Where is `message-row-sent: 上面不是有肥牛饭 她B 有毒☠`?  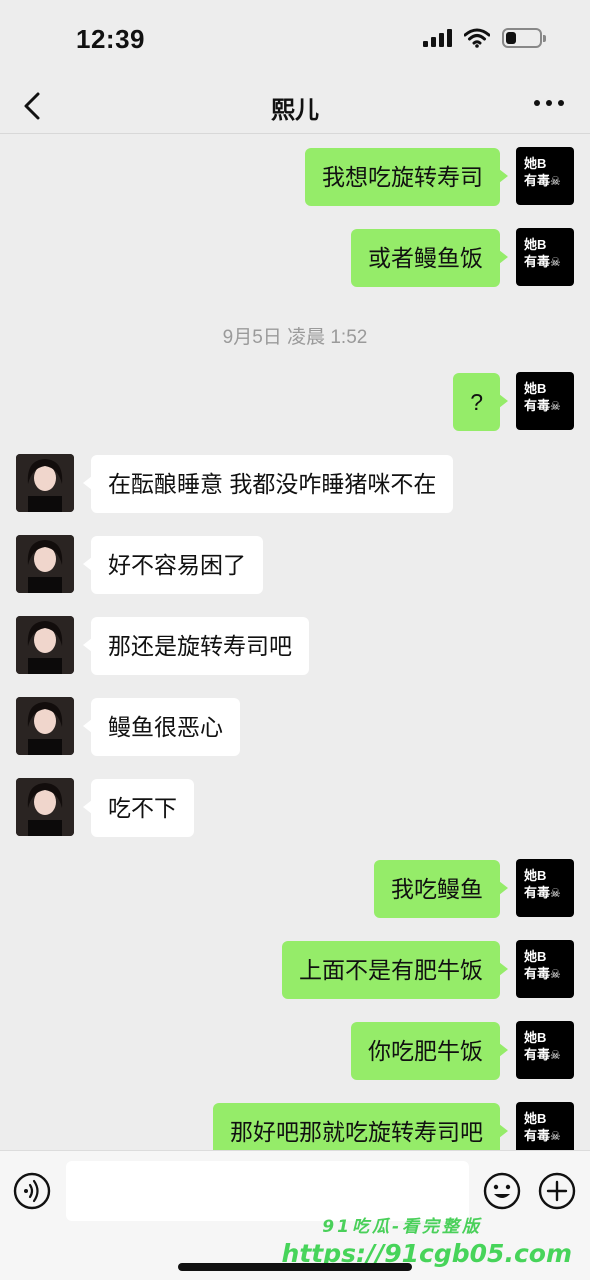 message-row-sent: 上面不是有肥牛饭 她B 有毒☠ is located at coordinates (295, 970).